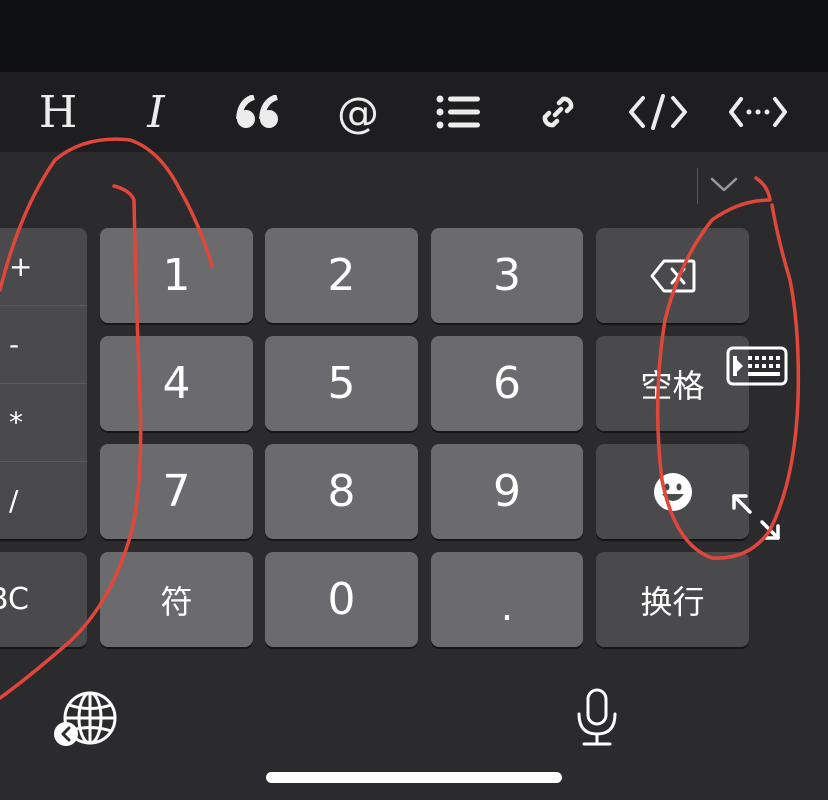  I want to click on key-9: 9, so click(507, 491).